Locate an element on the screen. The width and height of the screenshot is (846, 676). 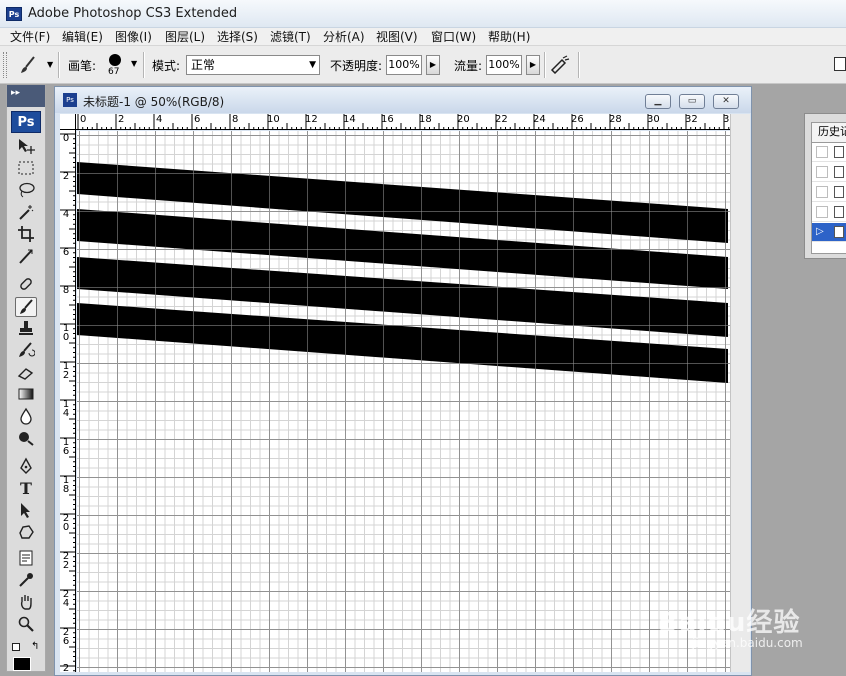
blur-tool is located at coordinates (26, 417).